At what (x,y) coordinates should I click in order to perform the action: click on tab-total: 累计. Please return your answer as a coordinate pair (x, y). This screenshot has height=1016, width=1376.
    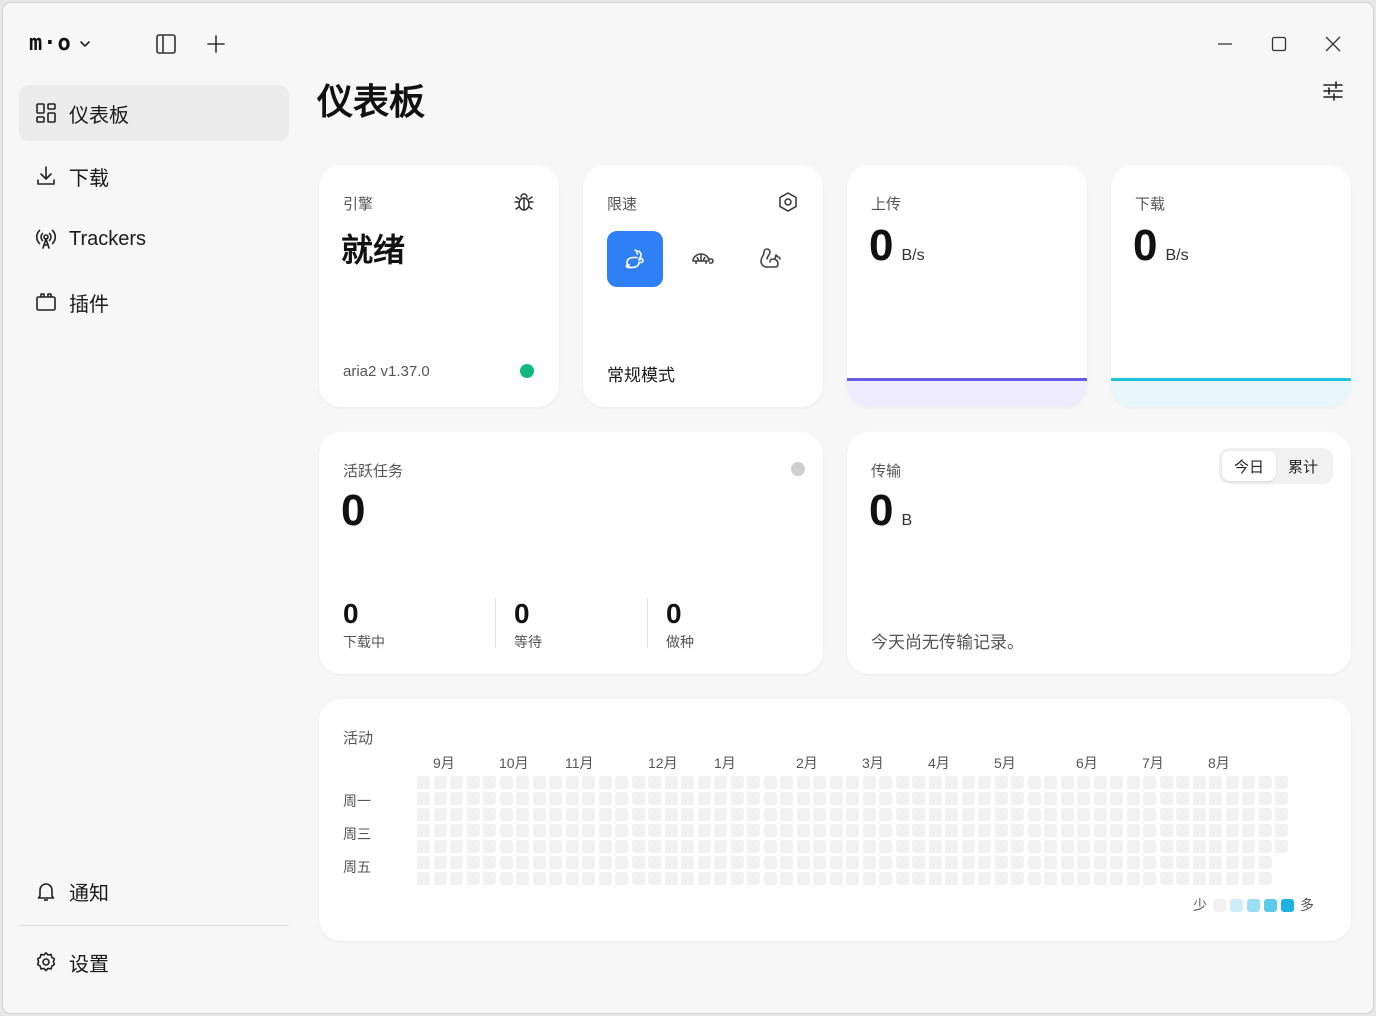
    Looking at the image, I should click on (1303, 466).